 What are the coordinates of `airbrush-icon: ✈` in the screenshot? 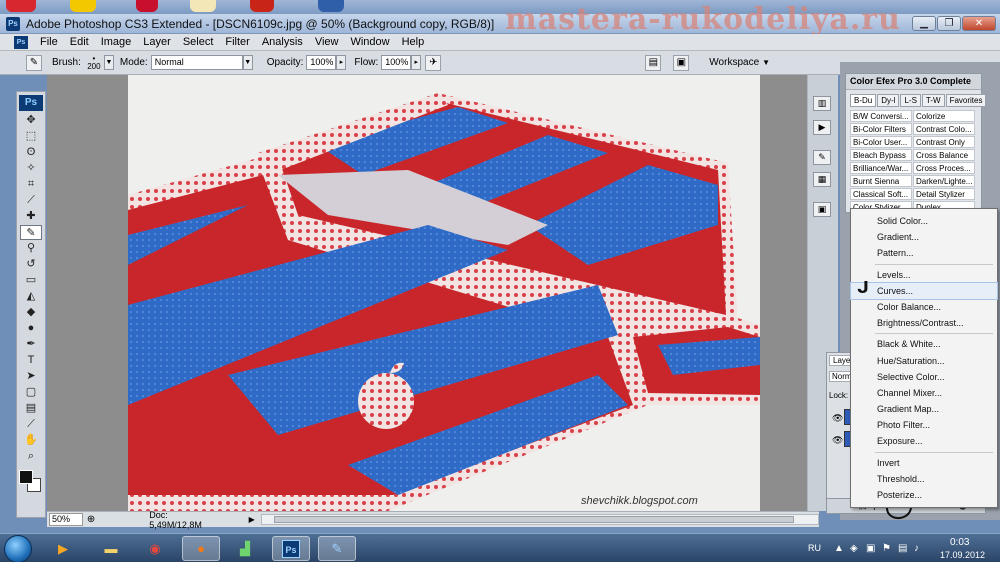 It's located at (433, 62).